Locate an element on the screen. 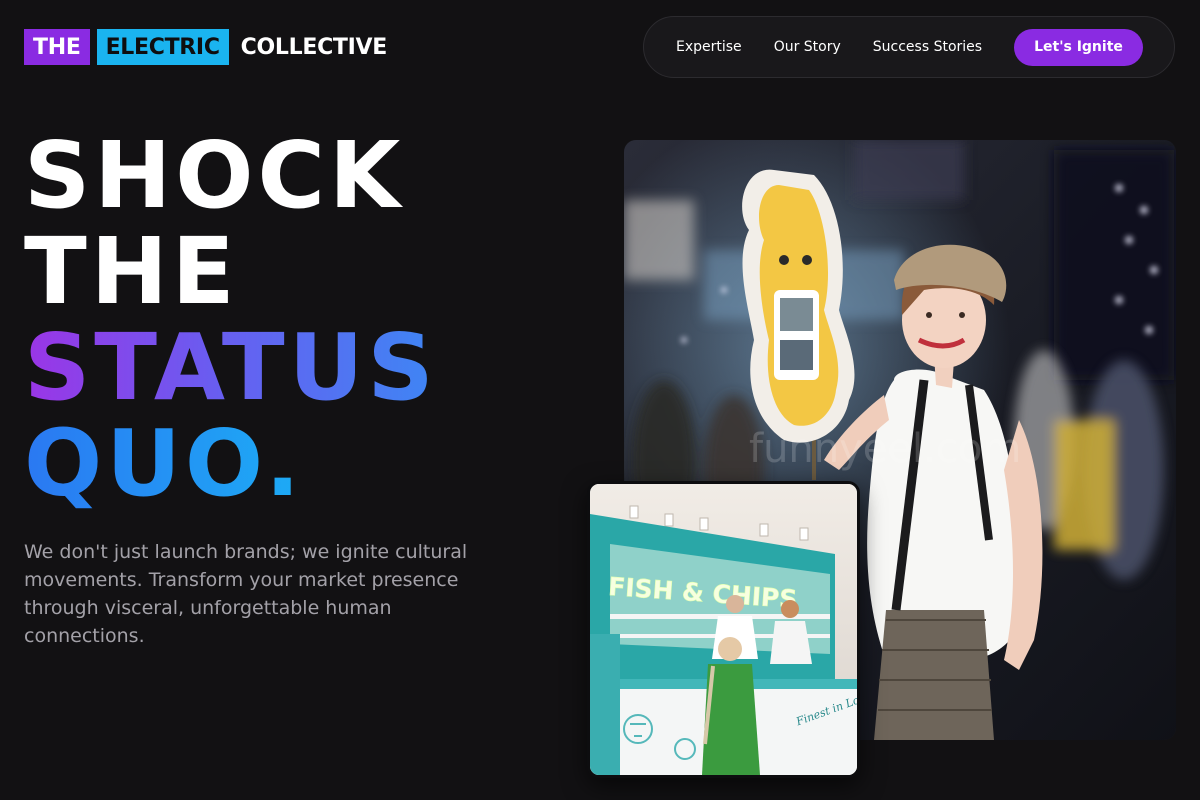  headline-line-2: THE is located at coordinates (131, 271).